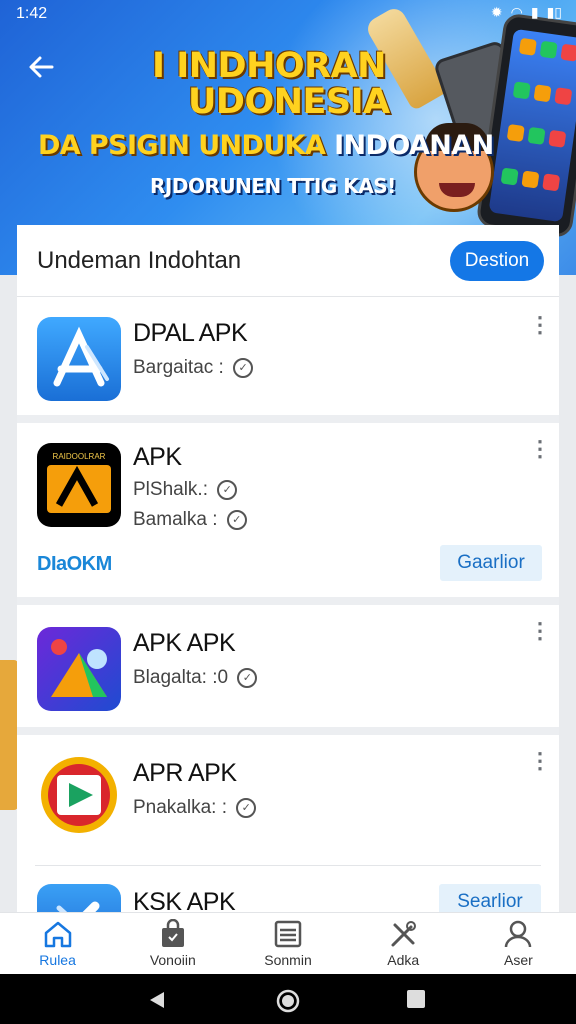  Describe the element at coordinates (175, 519) in the screenshot. I see `app-meta-text: Bamalka :` at that location.